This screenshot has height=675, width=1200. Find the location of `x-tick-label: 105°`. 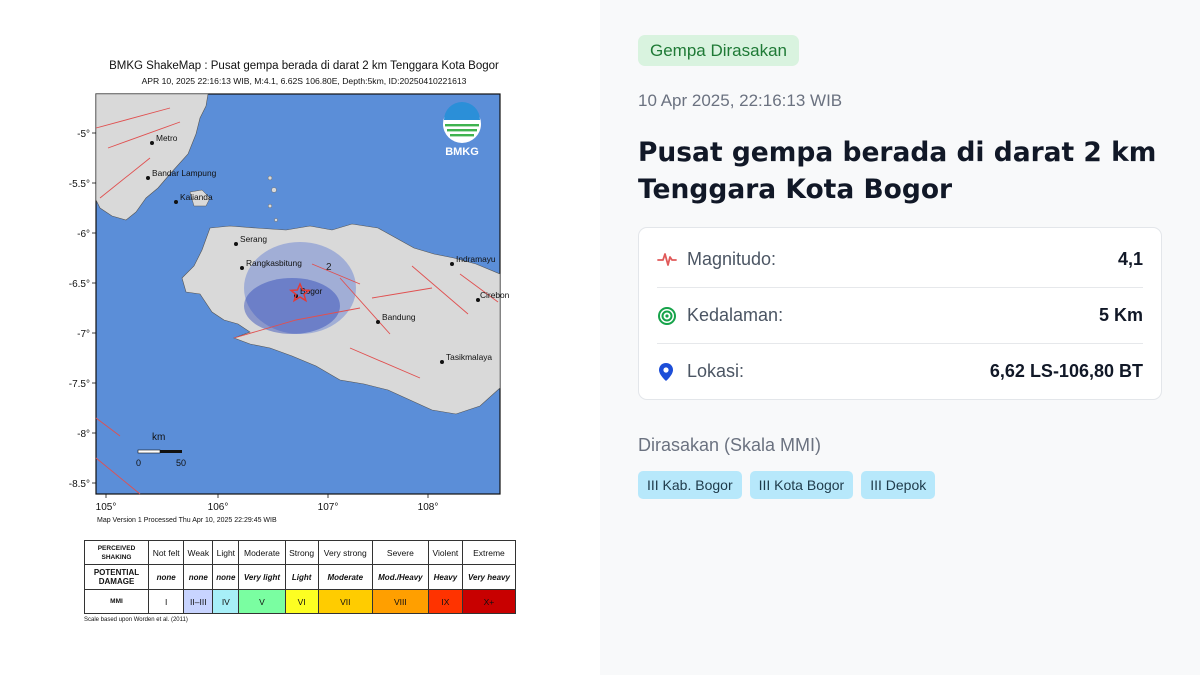

x-tick-label: 105° is located at coordinates (106, 507).